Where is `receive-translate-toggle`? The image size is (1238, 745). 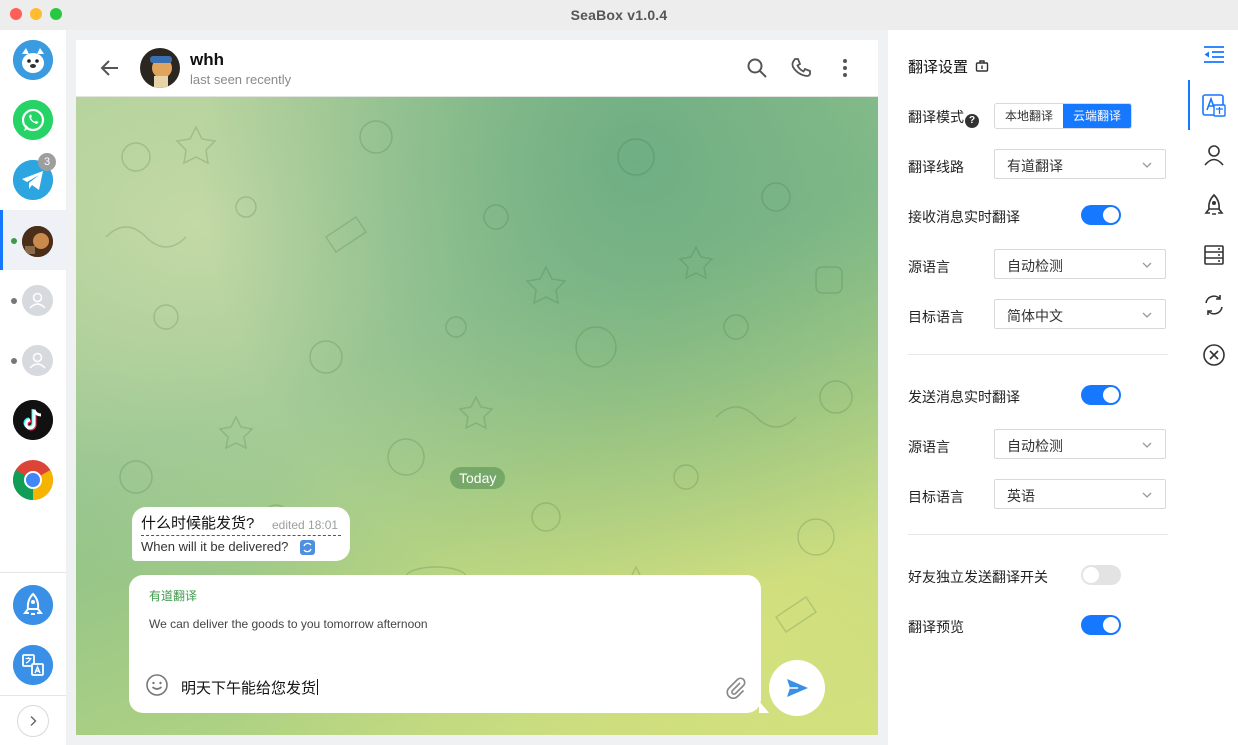
receive-translate-toggle is located at coordinates (1101, 215).